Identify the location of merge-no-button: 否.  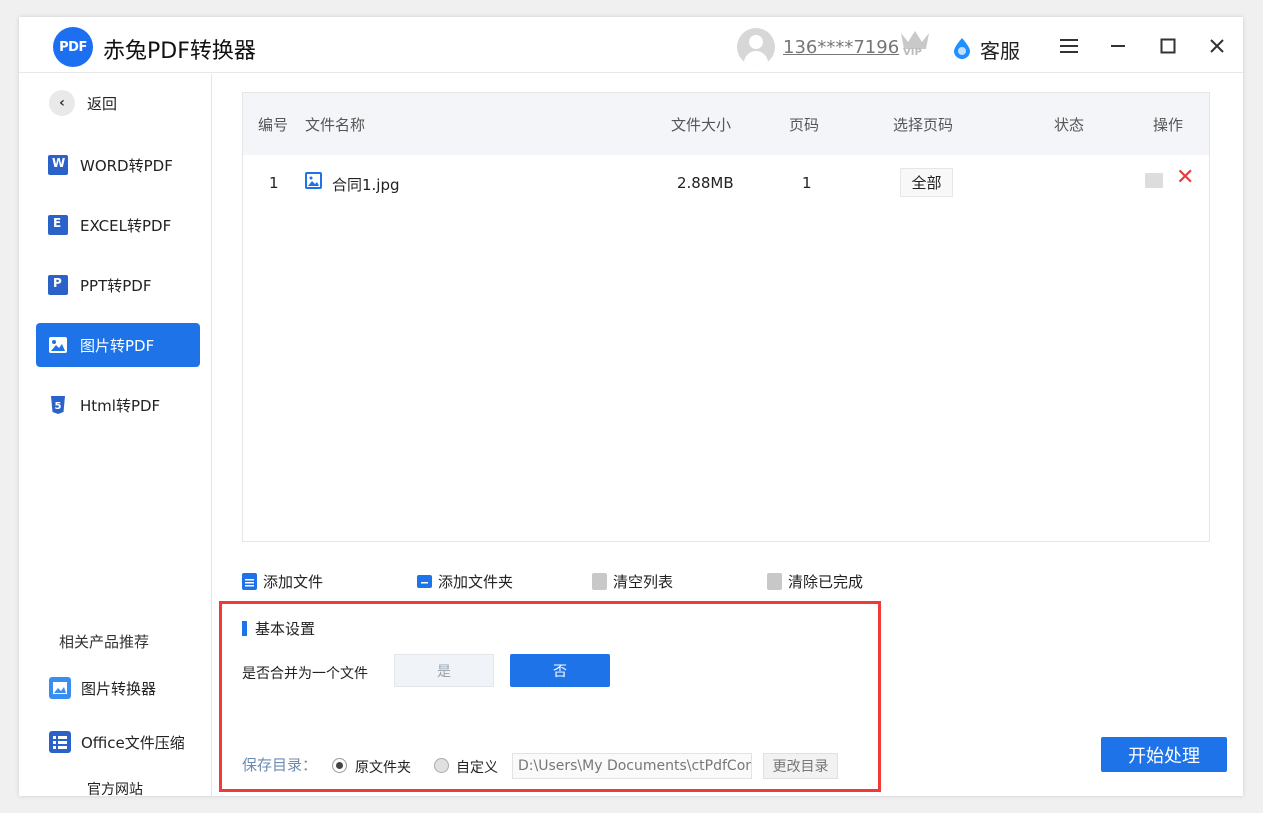
(560, 670).